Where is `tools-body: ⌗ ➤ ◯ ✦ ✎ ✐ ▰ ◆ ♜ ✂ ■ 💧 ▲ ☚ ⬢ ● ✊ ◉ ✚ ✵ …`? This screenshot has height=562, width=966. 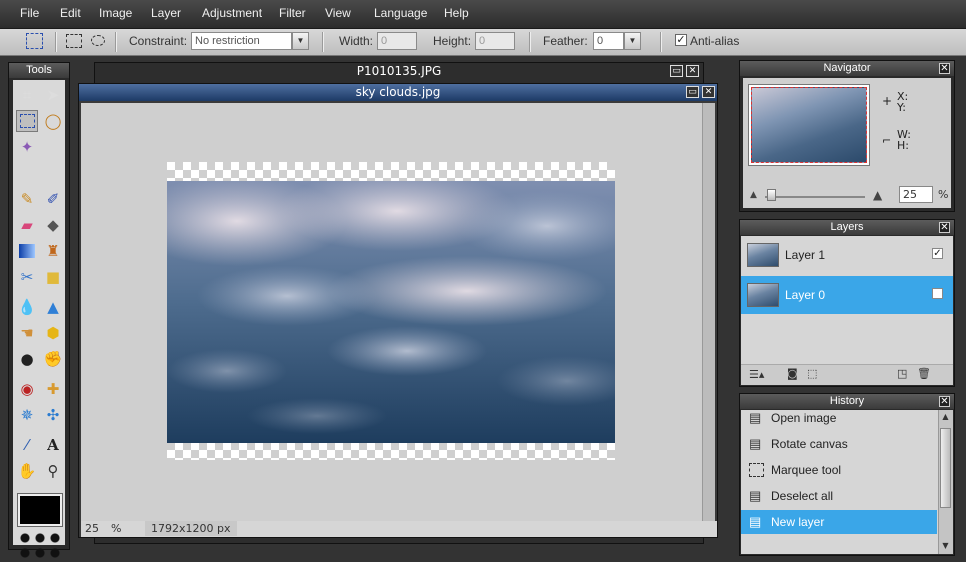 tools-body: ⌗ ➤ ◯ ✦ ✎ ✐ ▰ ◆ ♜ ✂ ■ 💧 ▲ ☚ ⬢ ● ✊ ◉ ✚ ✵ … is located at coordinates (39, 320).